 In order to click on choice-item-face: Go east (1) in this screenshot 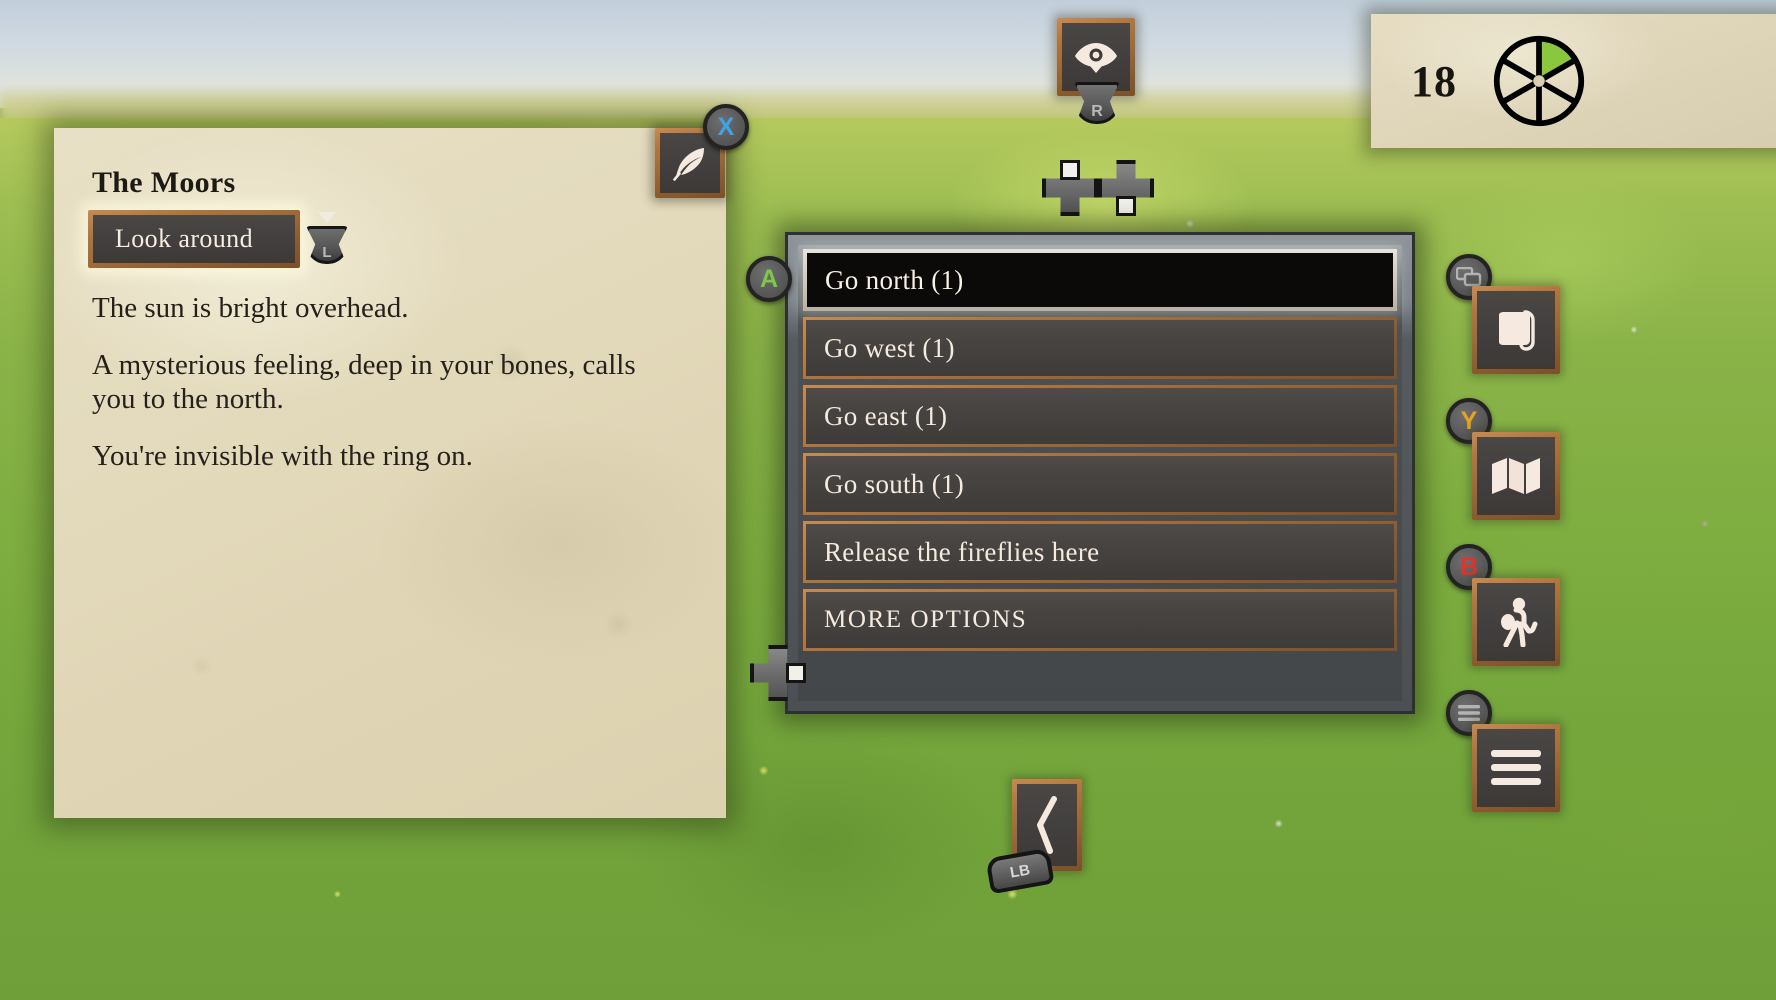, I will do `click(1100, 416)`.